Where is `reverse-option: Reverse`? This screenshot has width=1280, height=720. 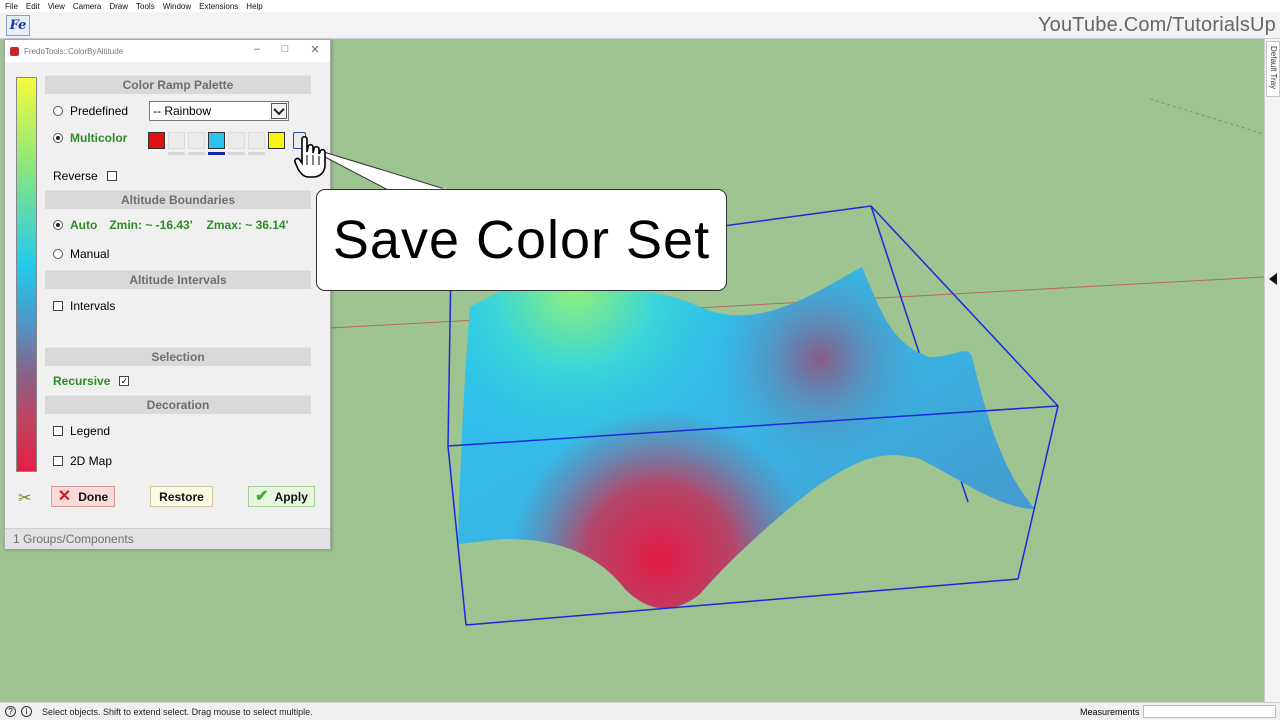
reverse-option: Reverse is located at coordinates (85, 176).